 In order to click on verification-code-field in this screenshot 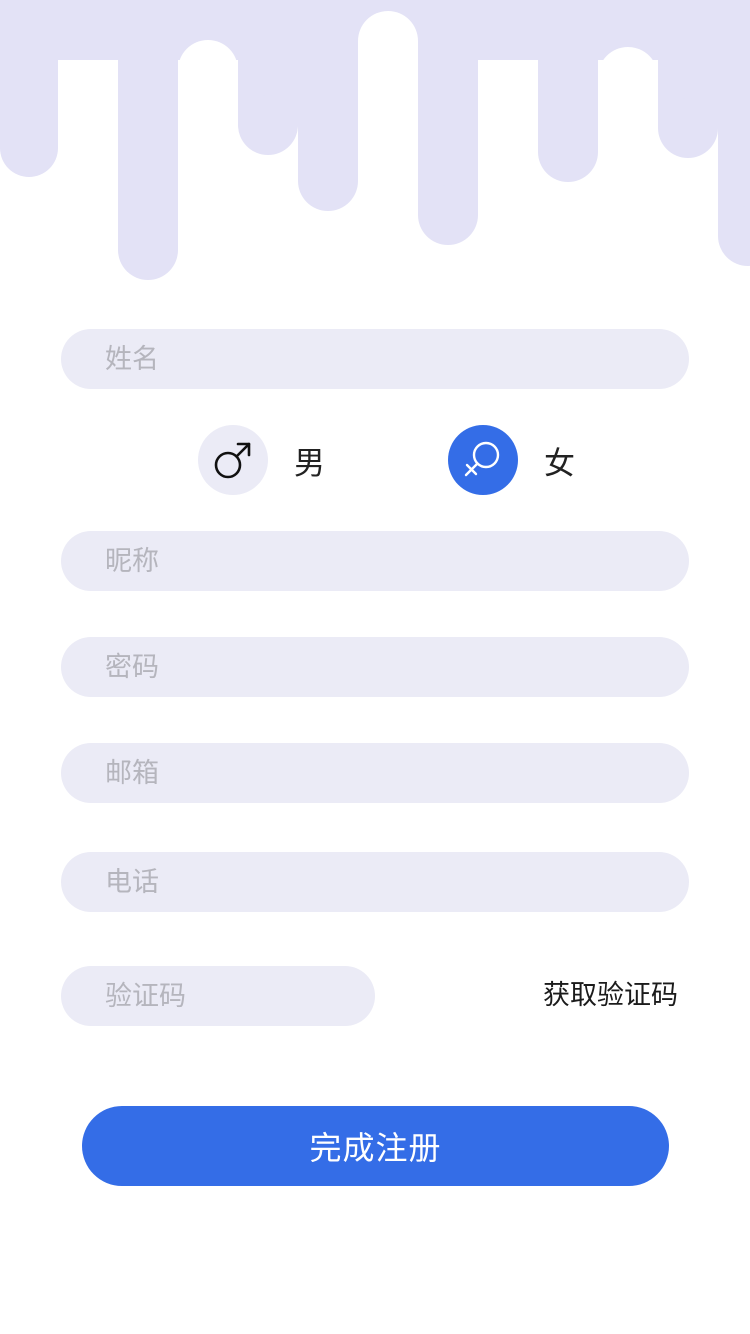, I will do `click(218, 996)`.